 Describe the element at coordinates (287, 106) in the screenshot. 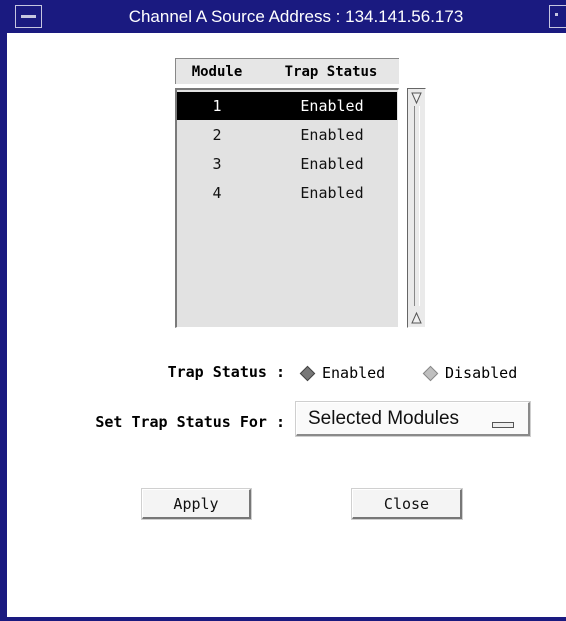

I see `table-row: 1 Enabled` at that location.